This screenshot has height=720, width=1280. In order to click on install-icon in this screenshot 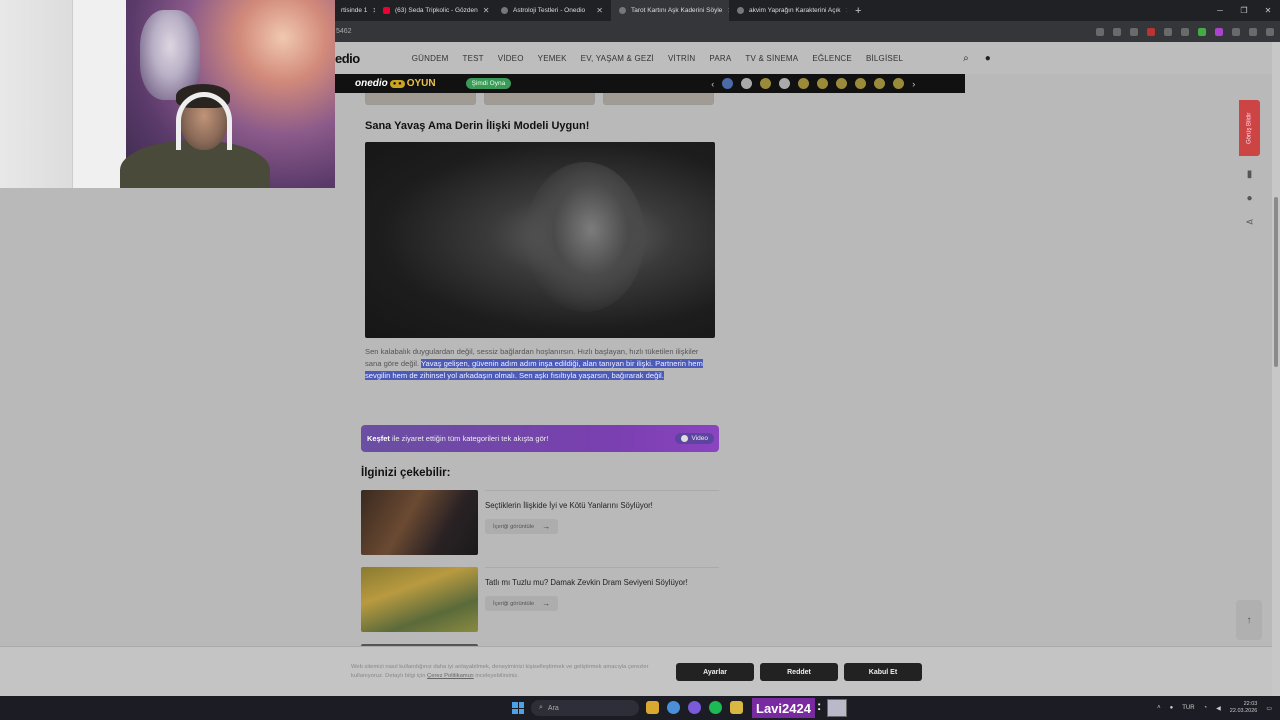, I will do `click(1100, 31)`.